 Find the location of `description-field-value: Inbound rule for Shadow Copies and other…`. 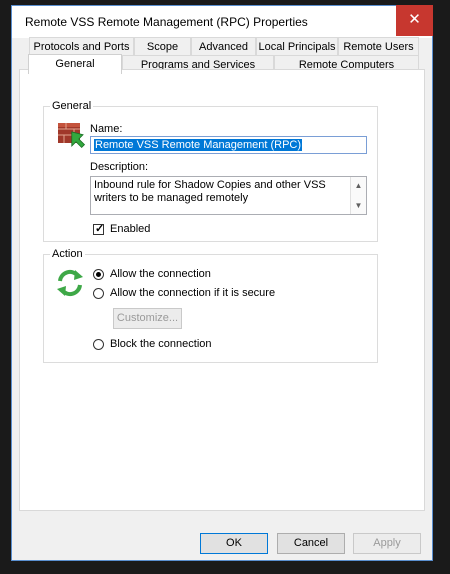

description-field-value: Inbound rule for Shadow Copies and other… is located at coordinates (210, 191).